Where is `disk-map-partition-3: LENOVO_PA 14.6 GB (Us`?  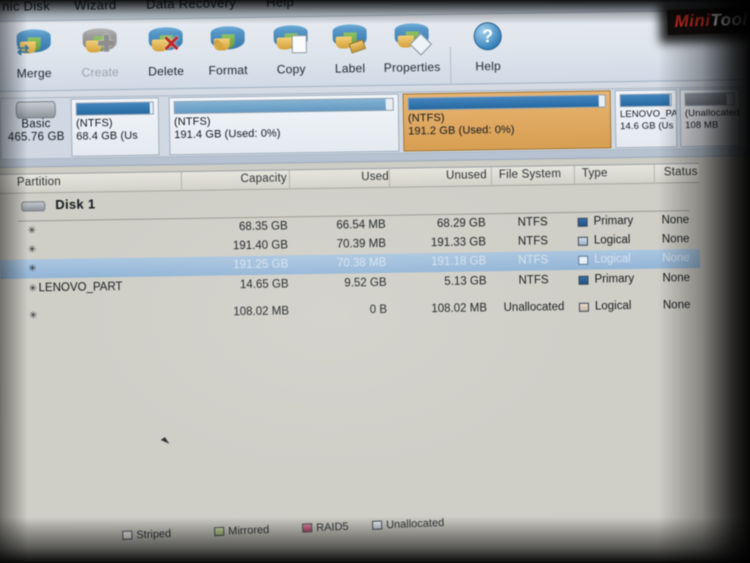 disk-map-partition-3: LENOVO_PA 14.6 GB (Us is located at coordinates (646, 119).